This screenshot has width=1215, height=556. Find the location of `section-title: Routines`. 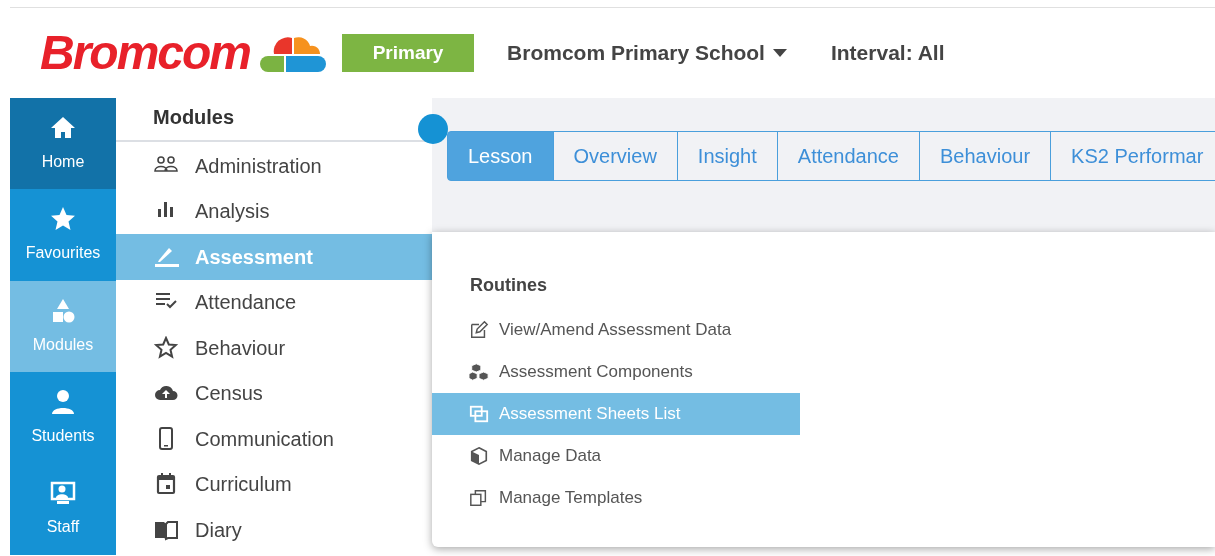

section-title: Routines is located at coordinates (508, 285).